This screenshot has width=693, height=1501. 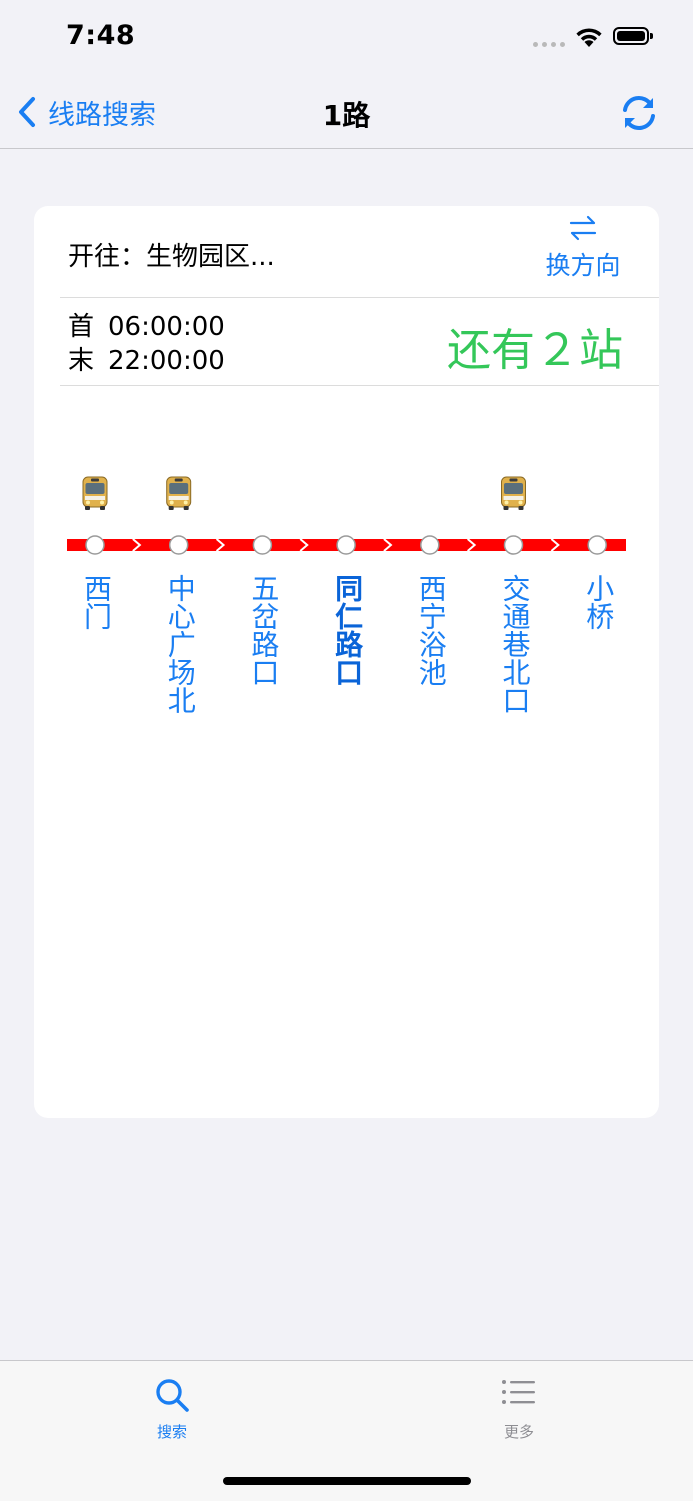 What do you see at coordinates (589, 37) in the screenshot?
I see `wifi-icon` at bounding box center [589, 37].